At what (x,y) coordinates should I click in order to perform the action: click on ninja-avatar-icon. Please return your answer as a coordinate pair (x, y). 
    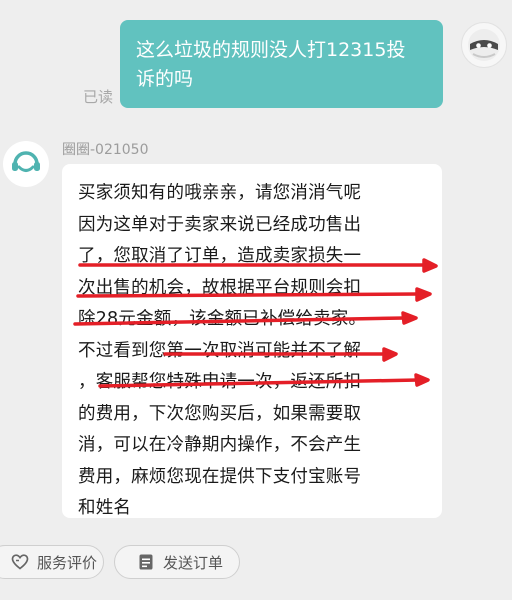
    Looking at the image, I should click on (484, 45).